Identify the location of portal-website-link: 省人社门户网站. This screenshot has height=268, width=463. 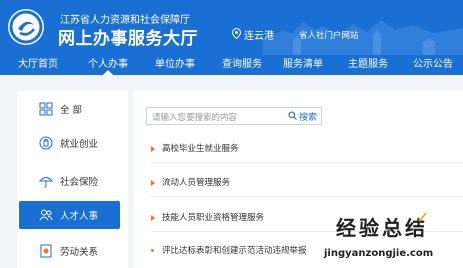
(329, 35).